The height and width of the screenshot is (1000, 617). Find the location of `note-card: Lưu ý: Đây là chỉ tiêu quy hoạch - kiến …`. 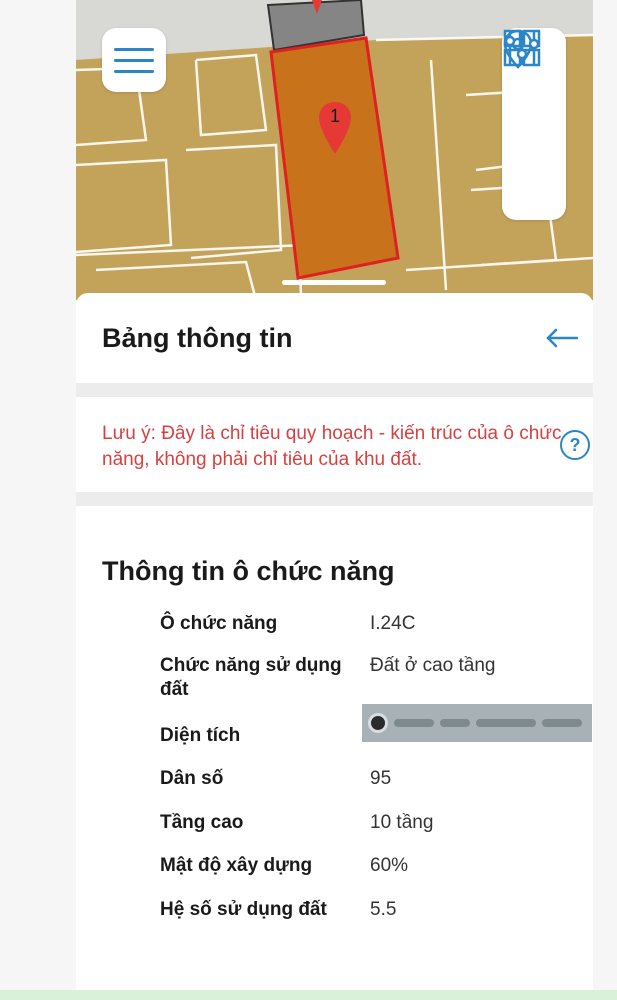

note-card: Lưu ý: Đây là chỉ tiêu quy hoạch - kiến … is located at coordinates (334, 444).